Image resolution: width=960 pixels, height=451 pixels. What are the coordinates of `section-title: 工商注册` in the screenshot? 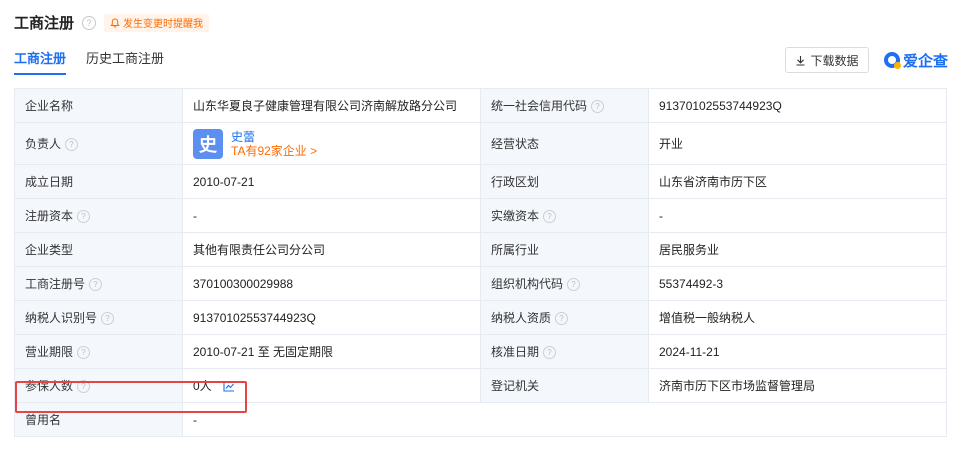 It's located at (44, 23).